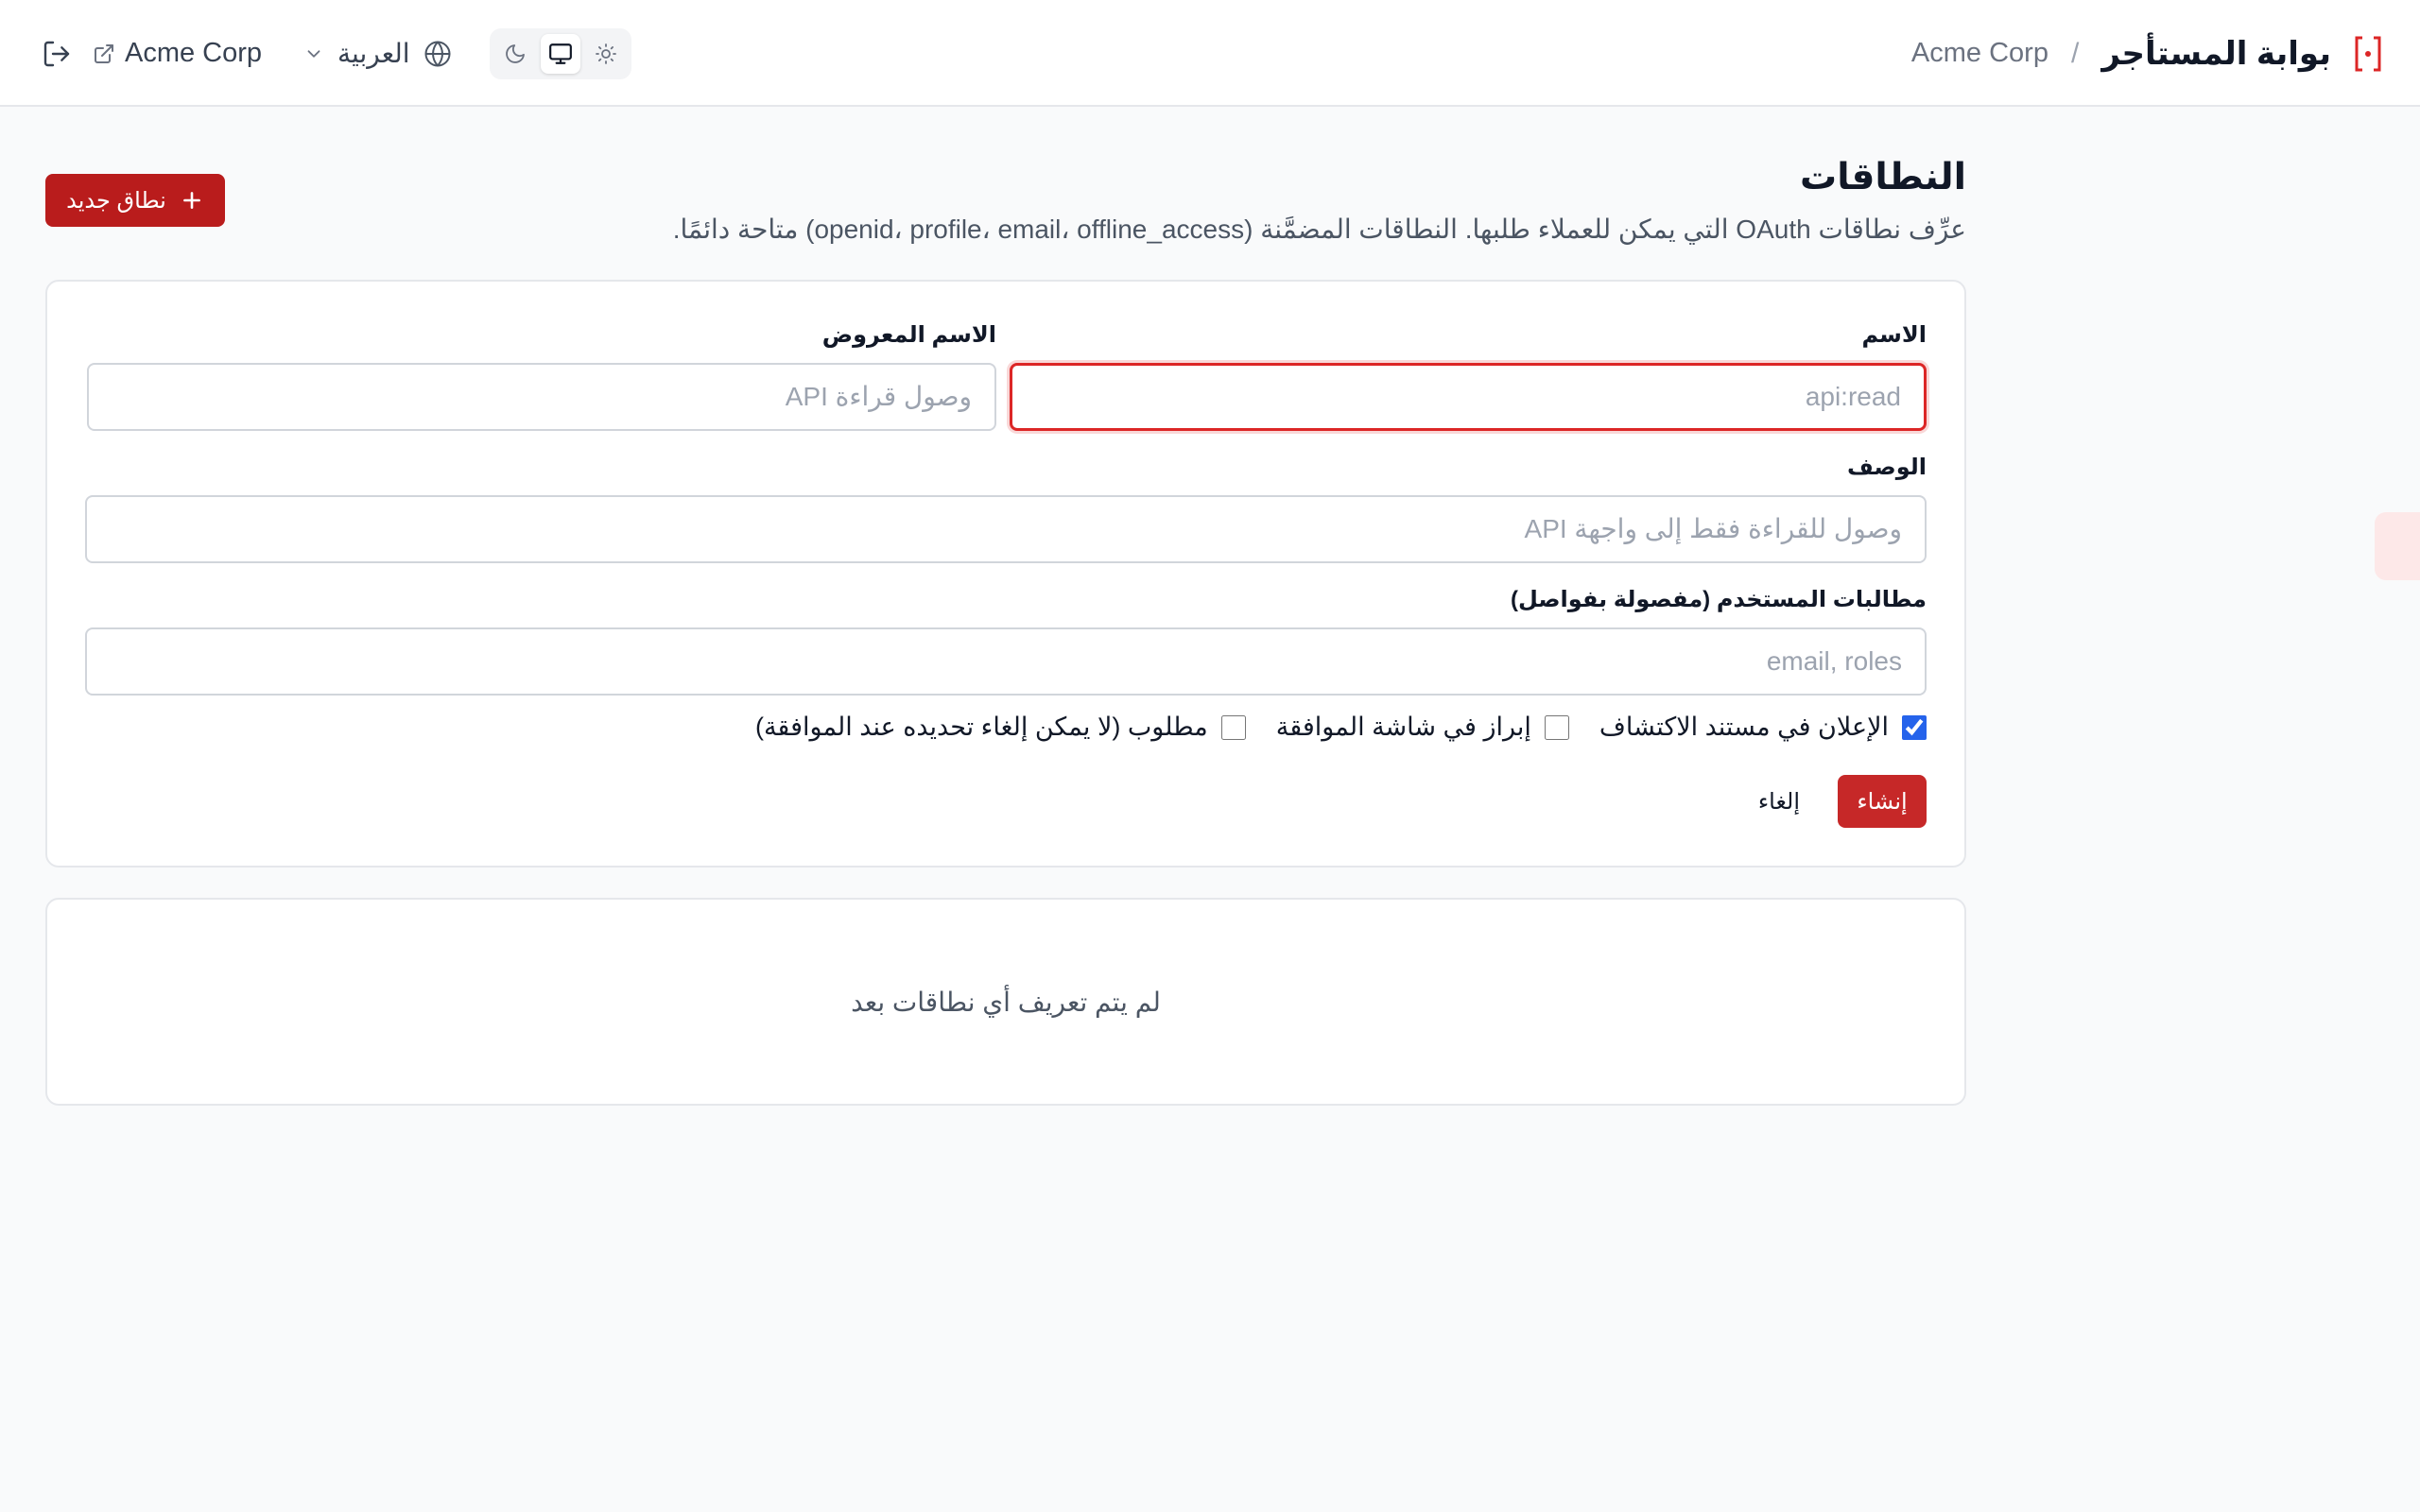 The height and width of the screenshot is (1512, 2420). I want to click on tenant-link-label: Acme Corp, so click(194, 53).